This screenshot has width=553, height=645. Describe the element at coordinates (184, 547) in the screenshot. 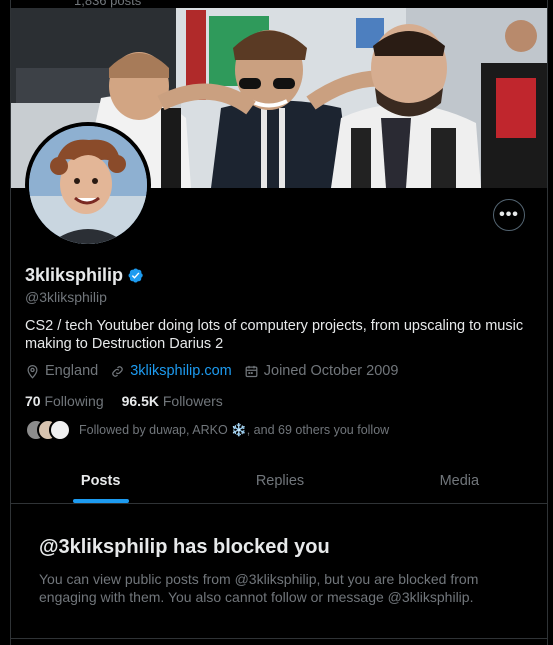

I see `blocked-title: @3kliksphilip has blocked you` at that location.